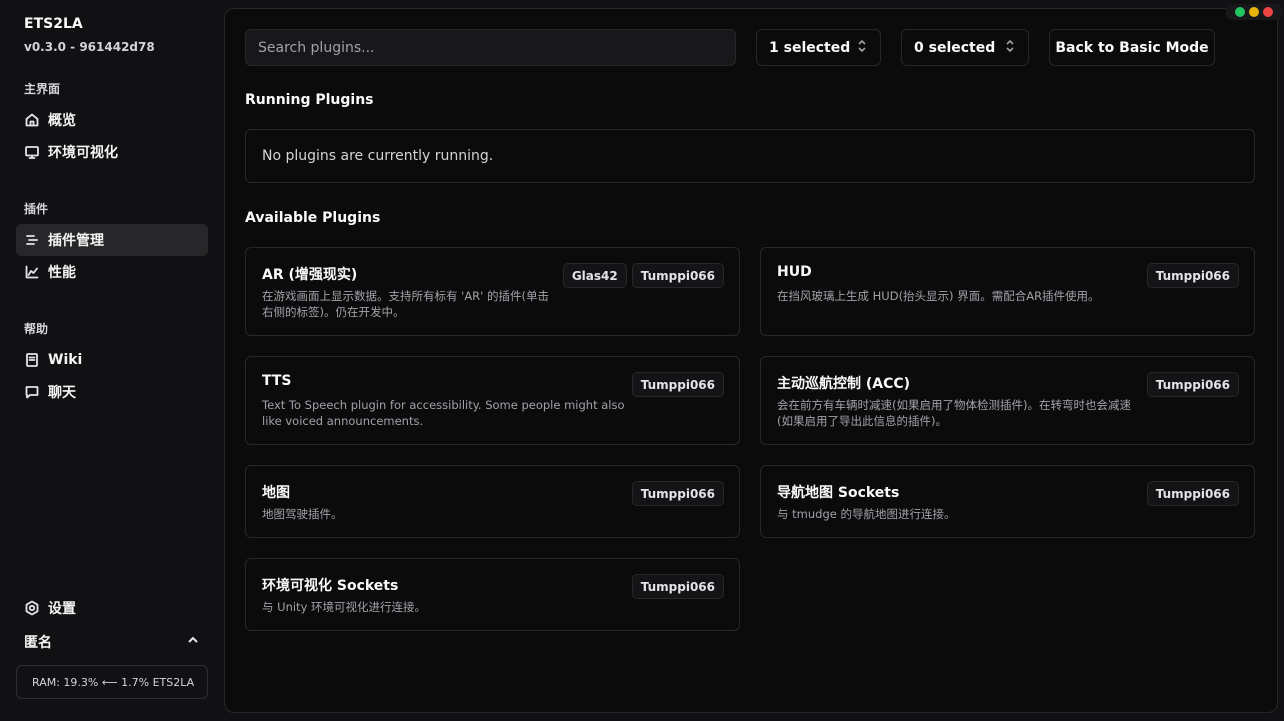 Image resolution: width=1284 pixels, height=721 pixels. Describe the element at coordinates (62, 393) in the screenshot. I see `sidebar-item-label: 聊天` at that location.